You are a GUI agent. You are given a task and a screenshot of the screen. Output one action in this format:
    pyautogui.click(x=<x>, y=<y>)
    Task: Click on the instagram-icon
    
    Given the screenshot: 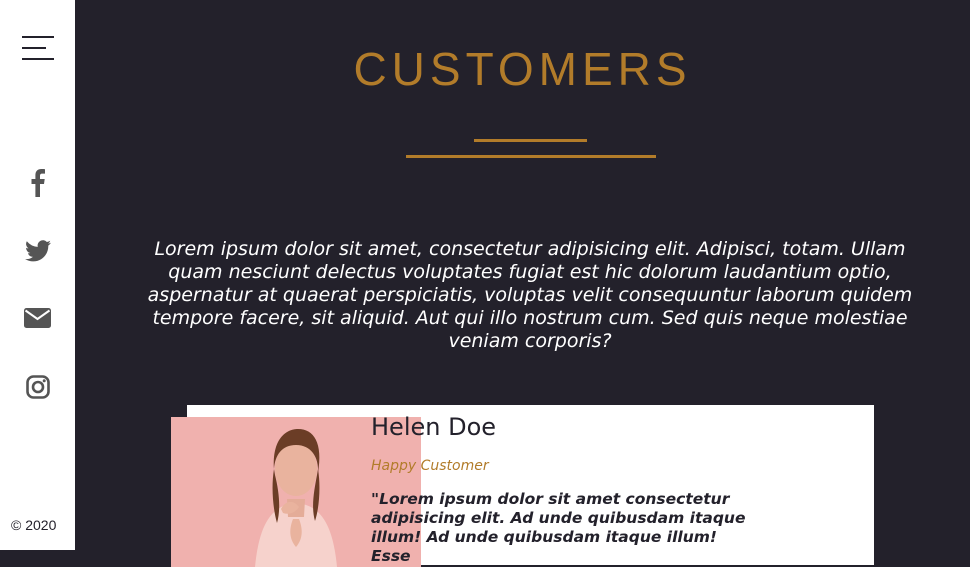 What is the action you would take?
    pyautogui.click(x=37, y=387)
    